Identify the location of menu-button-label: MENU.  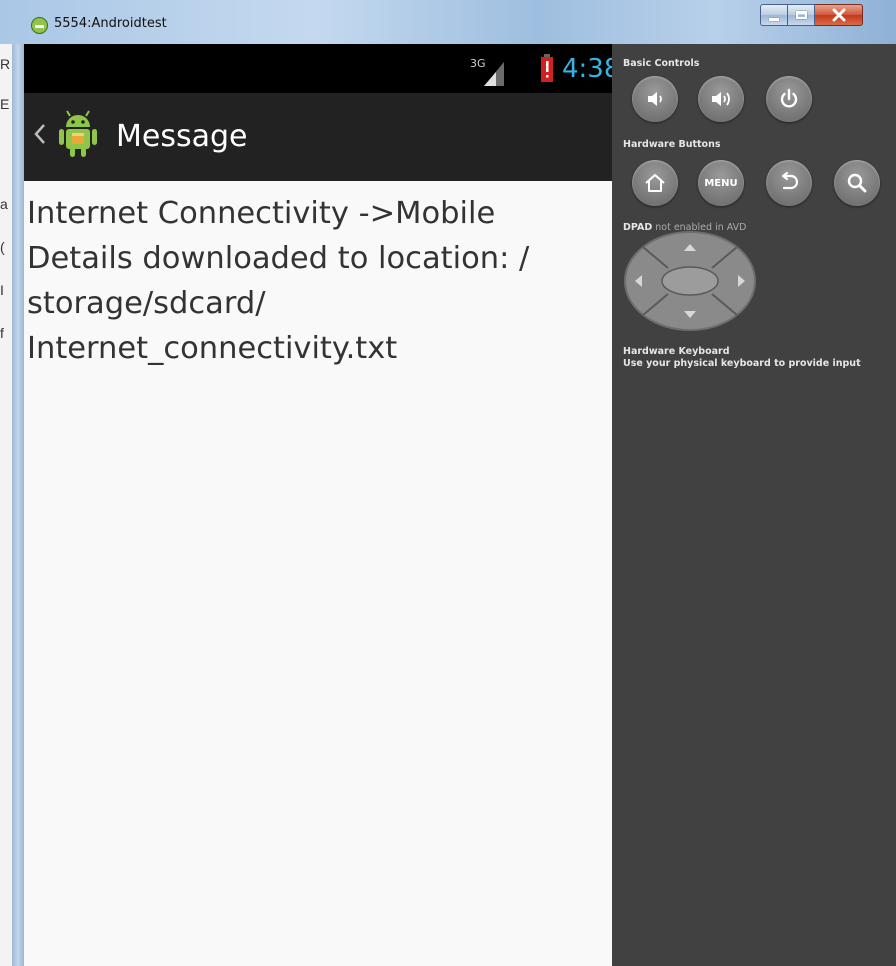
(721, 183).